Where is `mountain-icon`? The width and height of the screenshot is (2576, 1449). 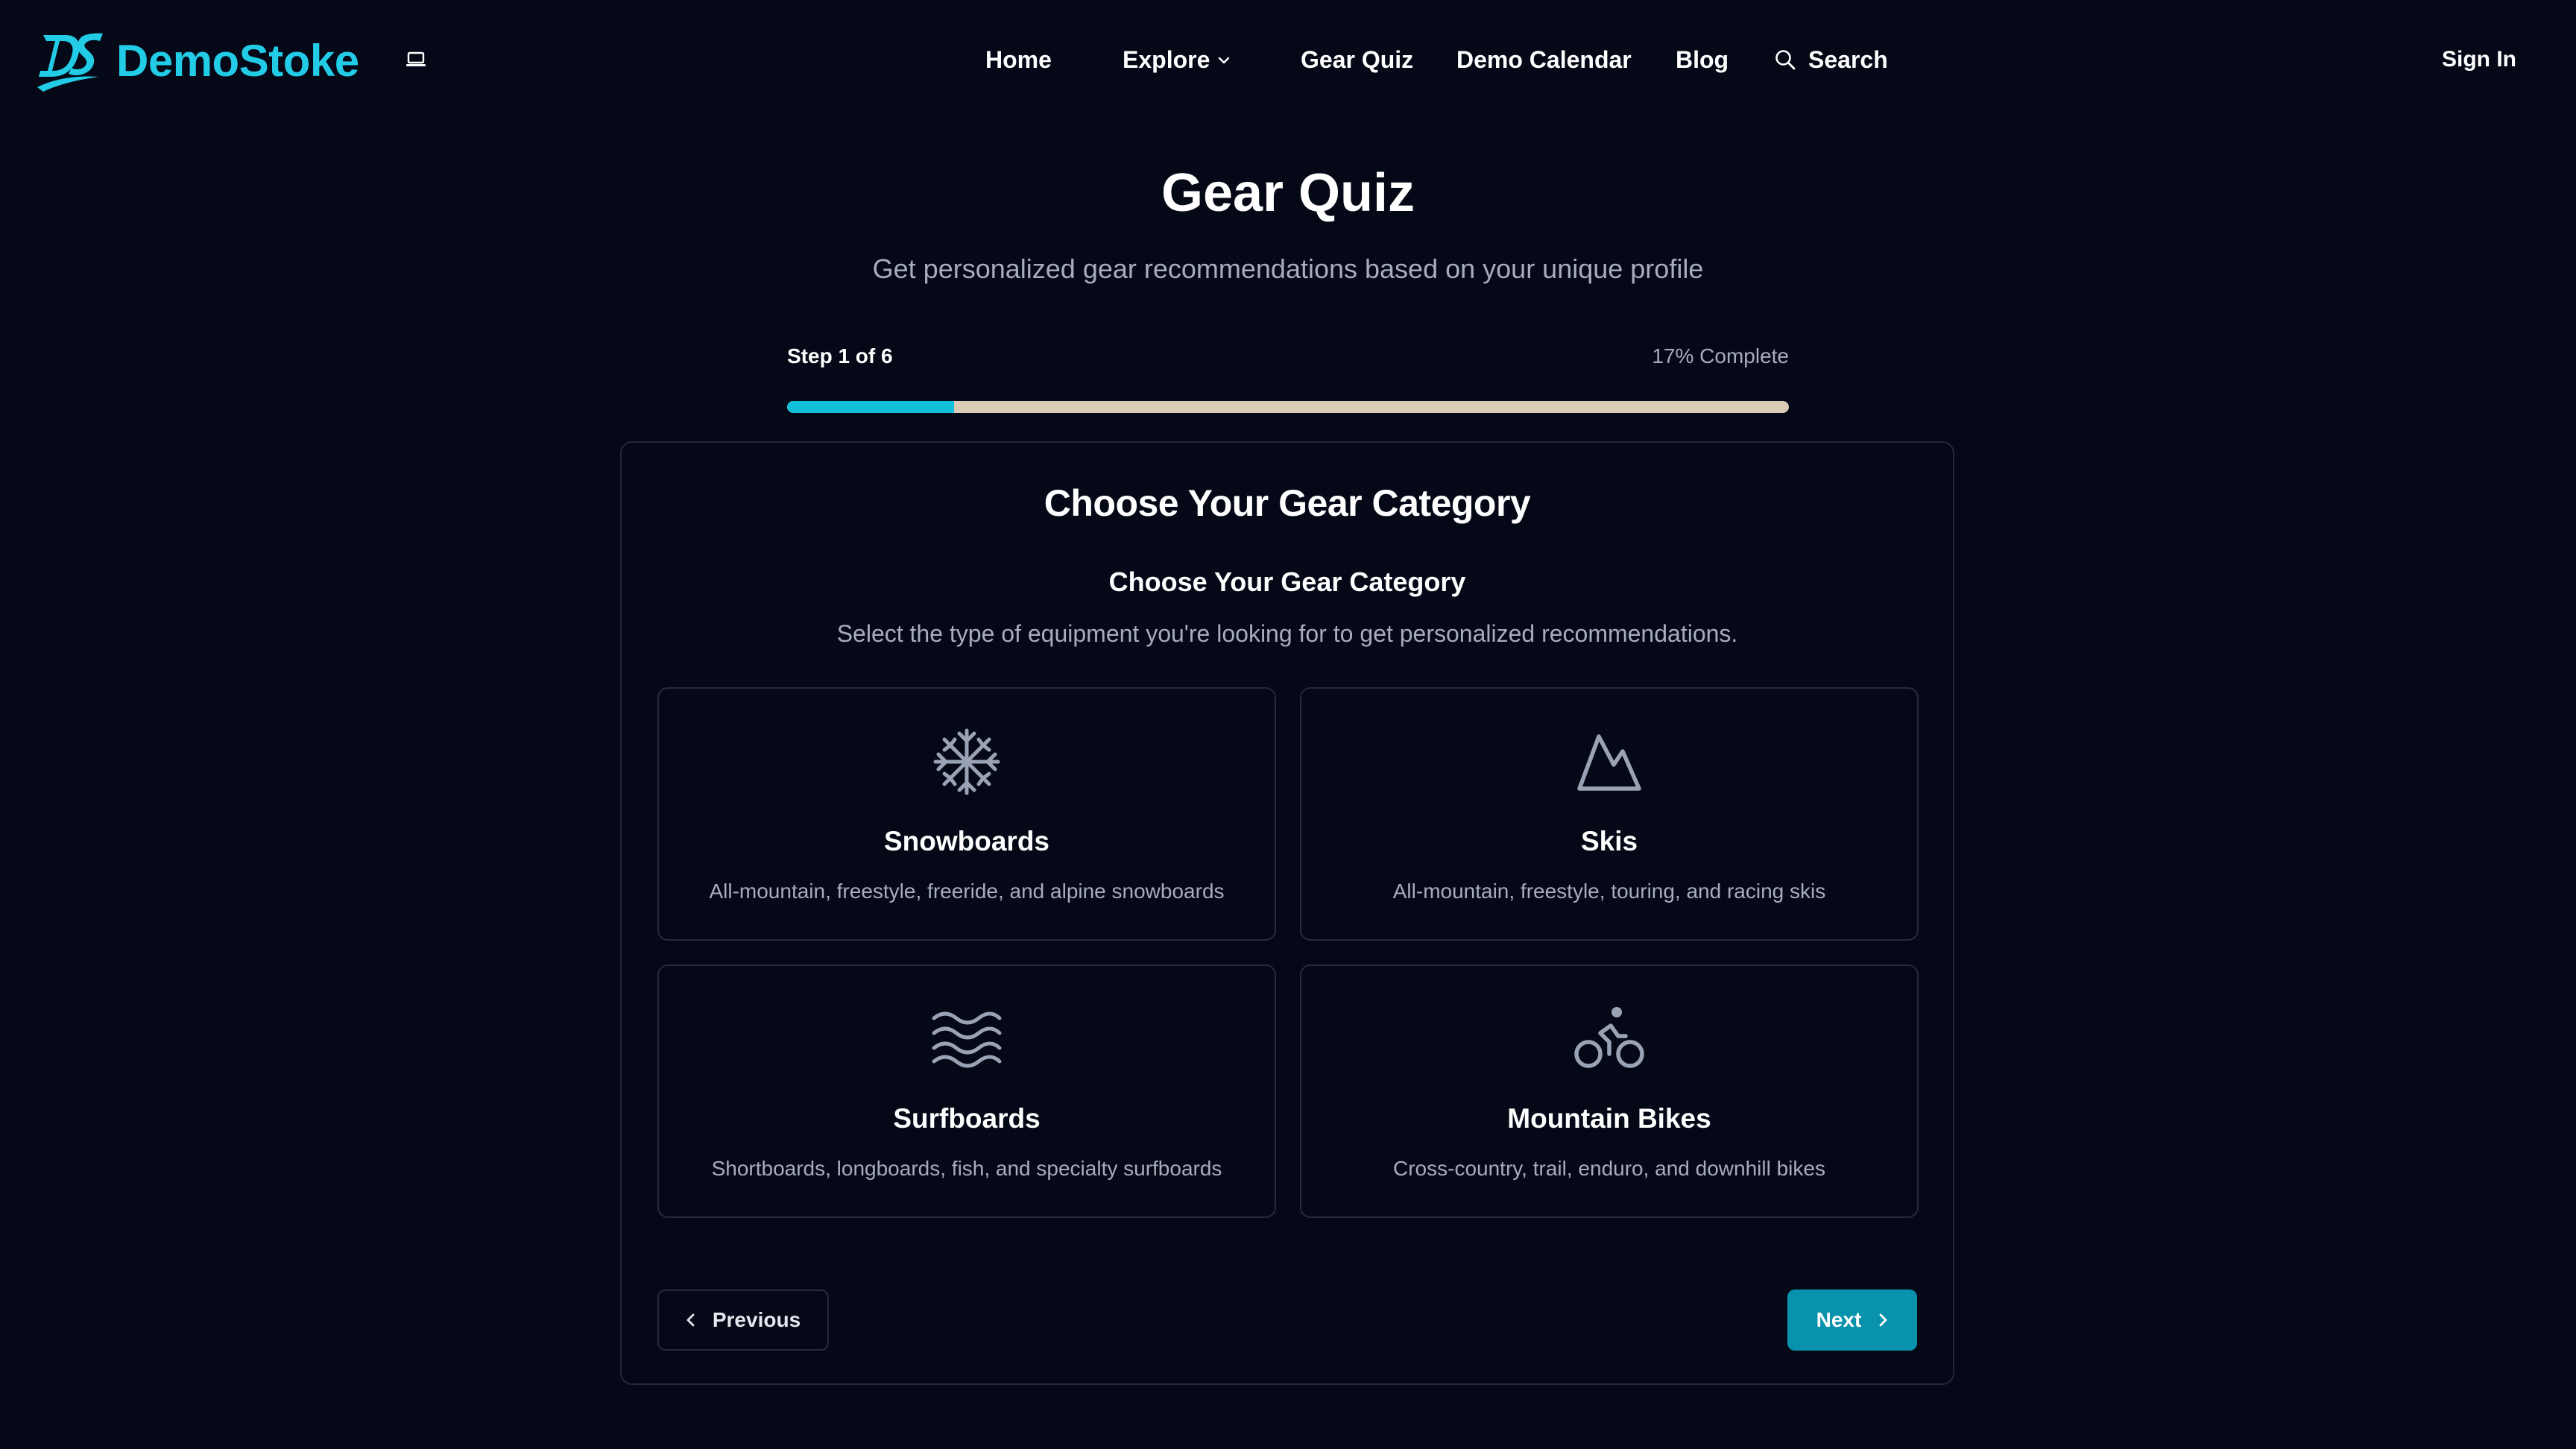 mountain-icon is located at coordinates (1609, 762).